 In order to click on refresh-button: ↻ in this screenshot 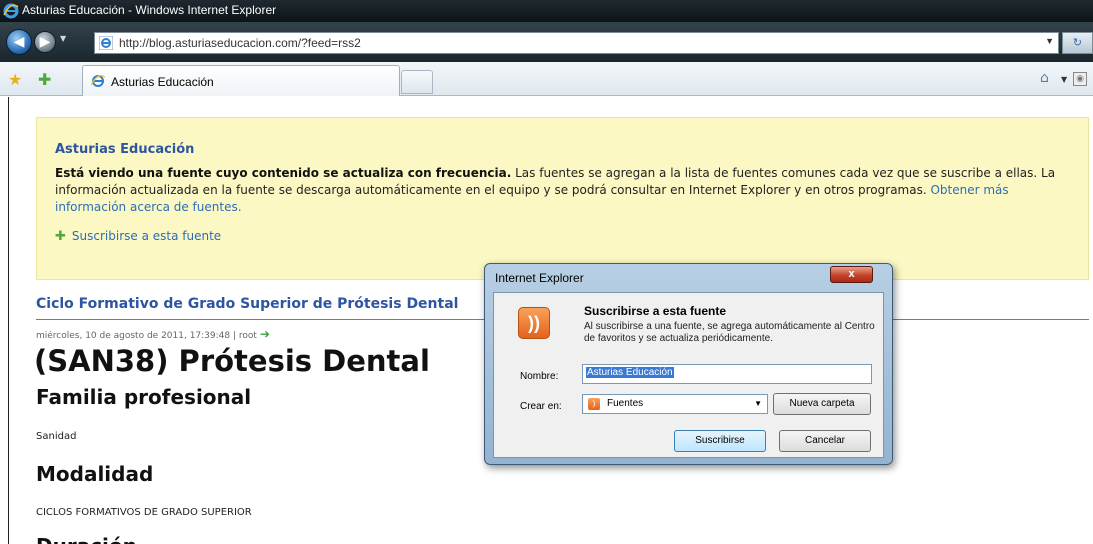, I will do `click(1077, 43)`.